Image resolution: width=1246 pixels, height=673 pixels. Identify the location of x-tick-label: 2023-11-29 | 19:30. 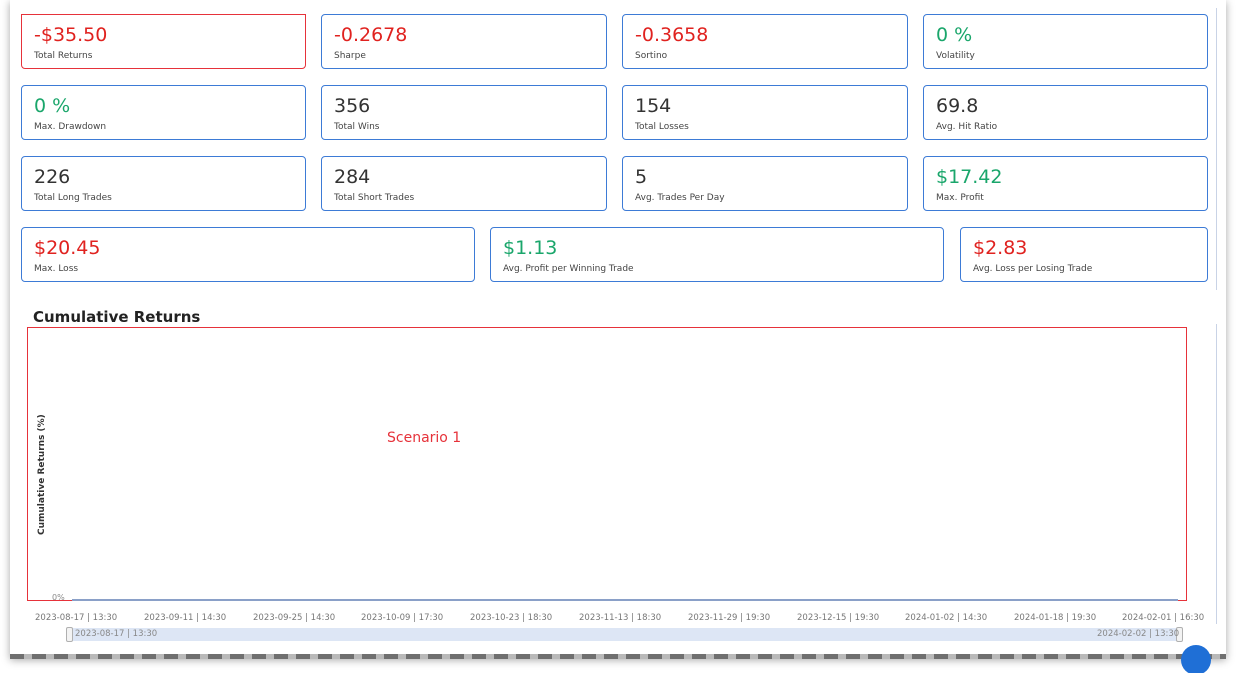
(729, 618).